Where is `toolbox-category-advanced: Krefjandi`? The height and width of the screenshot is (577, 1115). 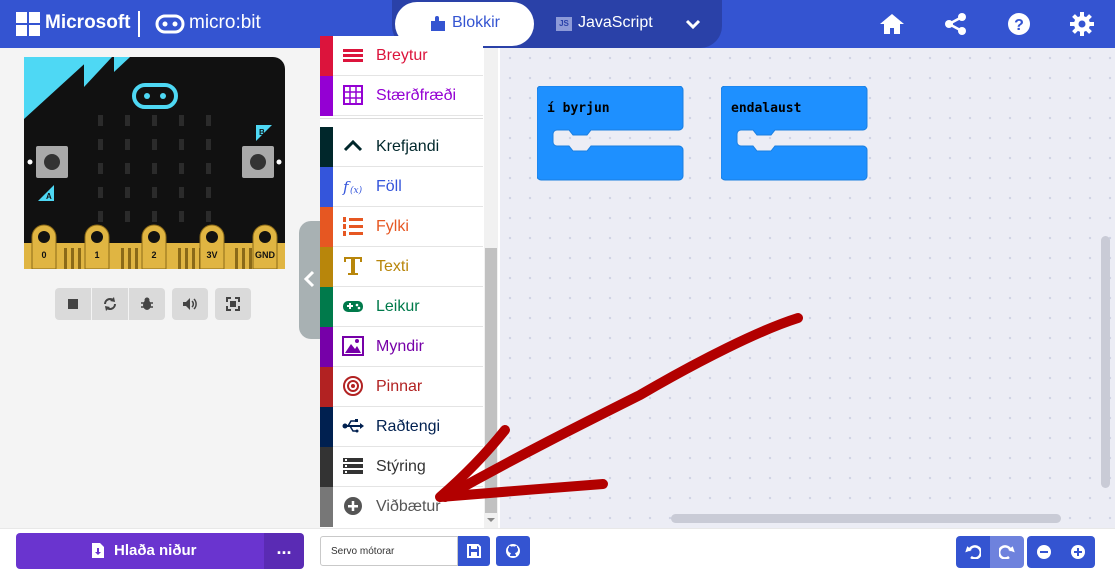 toolbox-category-advanced: Krefjandi is located at coordinates (401, 147).